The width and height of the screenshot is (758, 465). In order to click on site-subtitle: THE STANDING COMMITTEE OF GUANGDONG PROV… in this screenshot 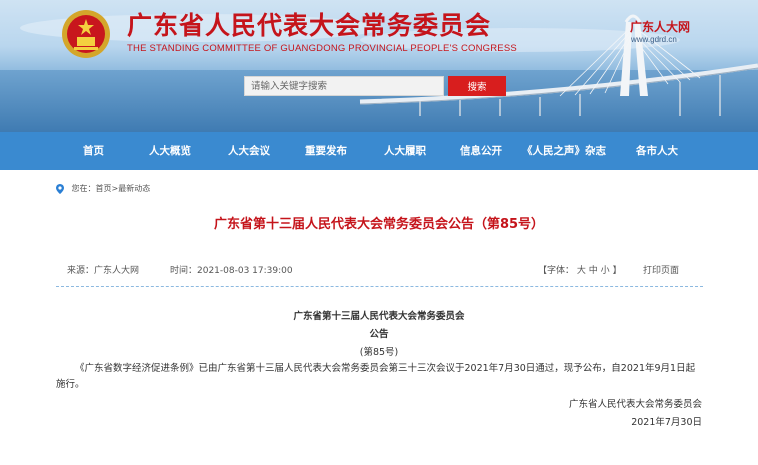, I will do `click(322, 48)`.